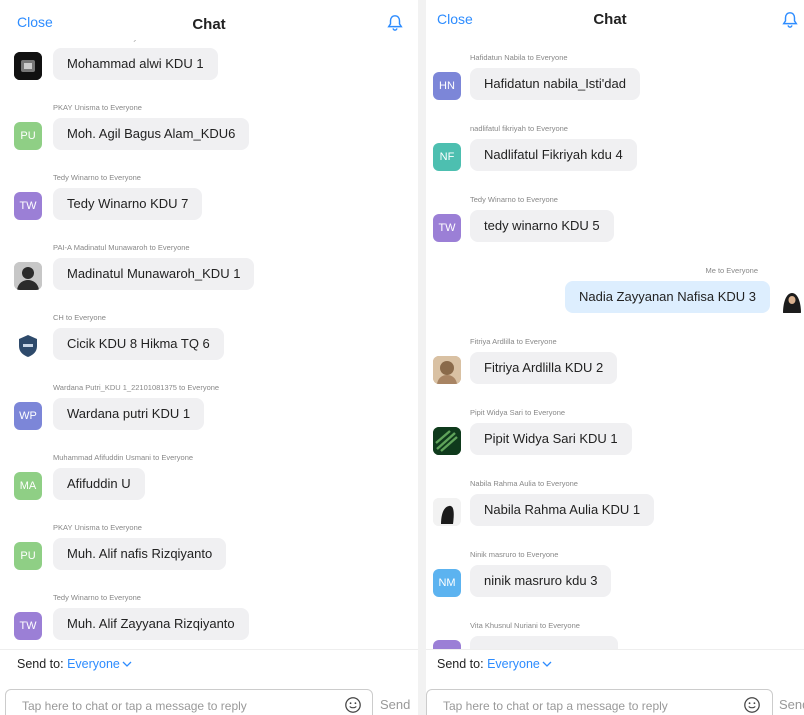 The width and height of the screenshot is (804, 715). Describe the element at coordinates (542, 226) in the screenshot. I see `message-bubble: tedy winarno KDU 5` at that location.